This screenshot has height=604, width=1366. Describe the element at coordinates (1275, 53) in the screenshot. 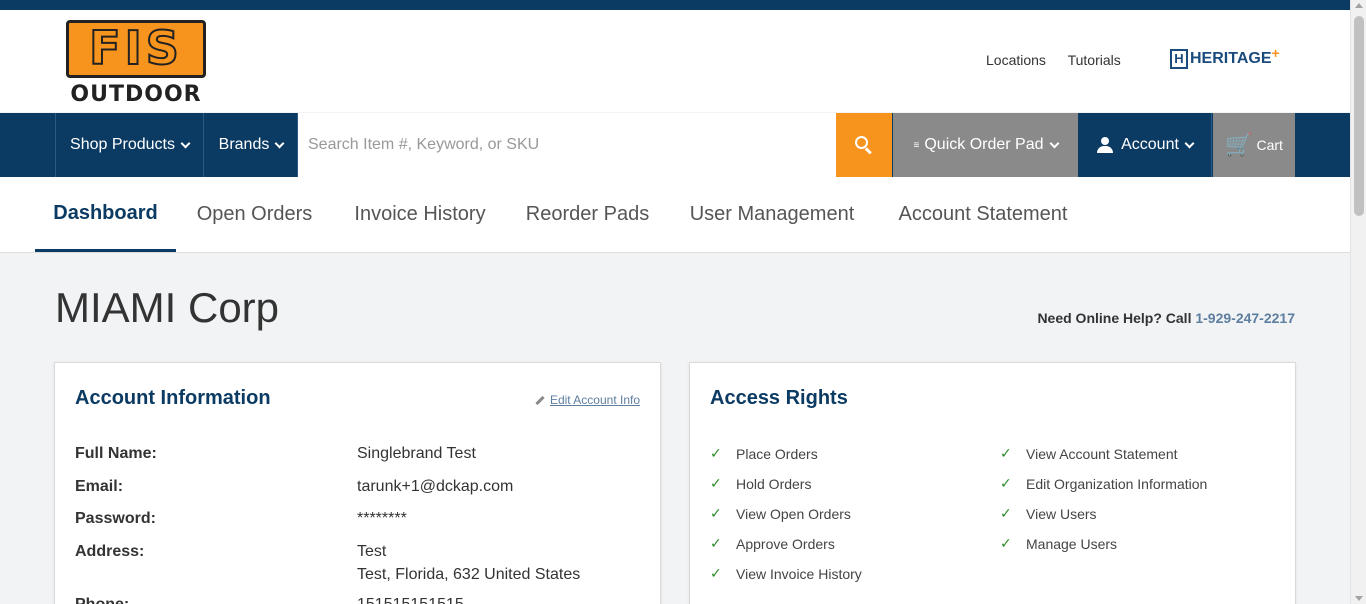

I see `heritage-plus-icon: +` at that location.